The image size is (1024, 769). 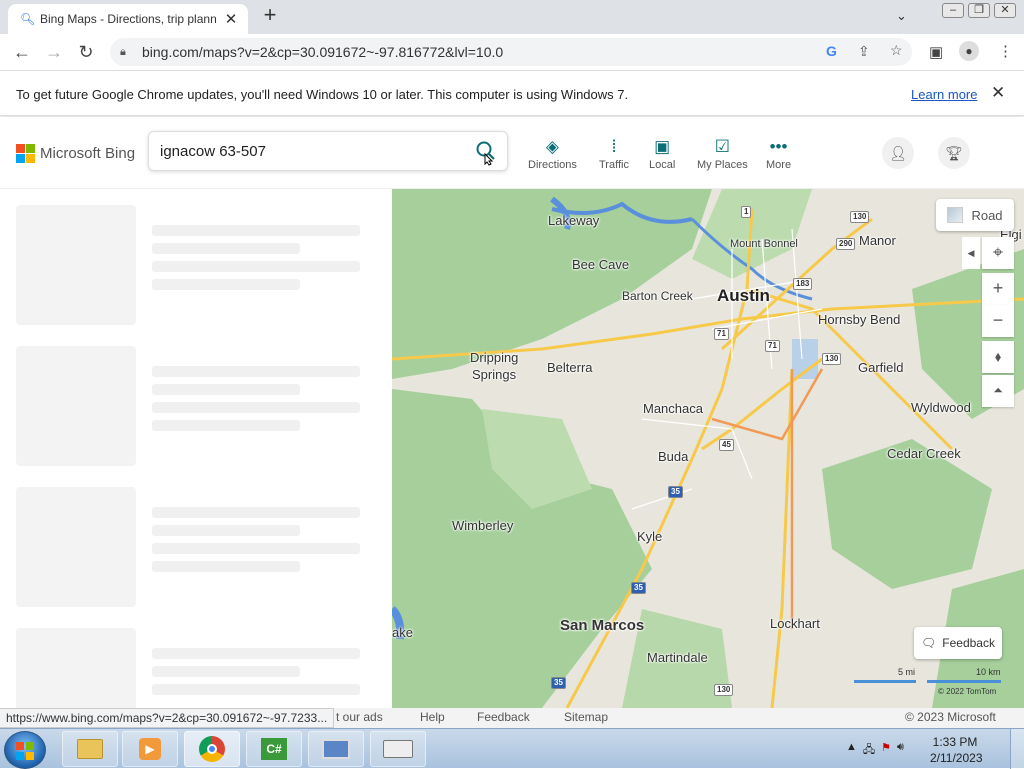 I want to click on footer-help-link: Help, so click(x=432, y=717).